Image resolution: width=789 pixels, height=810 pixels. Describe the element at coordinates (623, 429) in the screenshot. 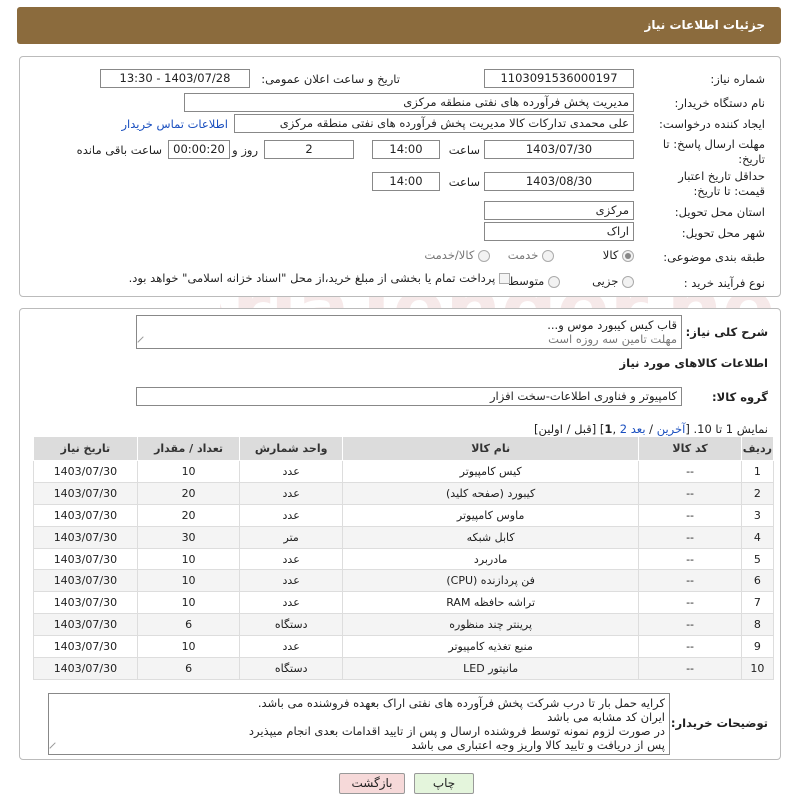

I see `pagination-page-2-link: 2` at that location.